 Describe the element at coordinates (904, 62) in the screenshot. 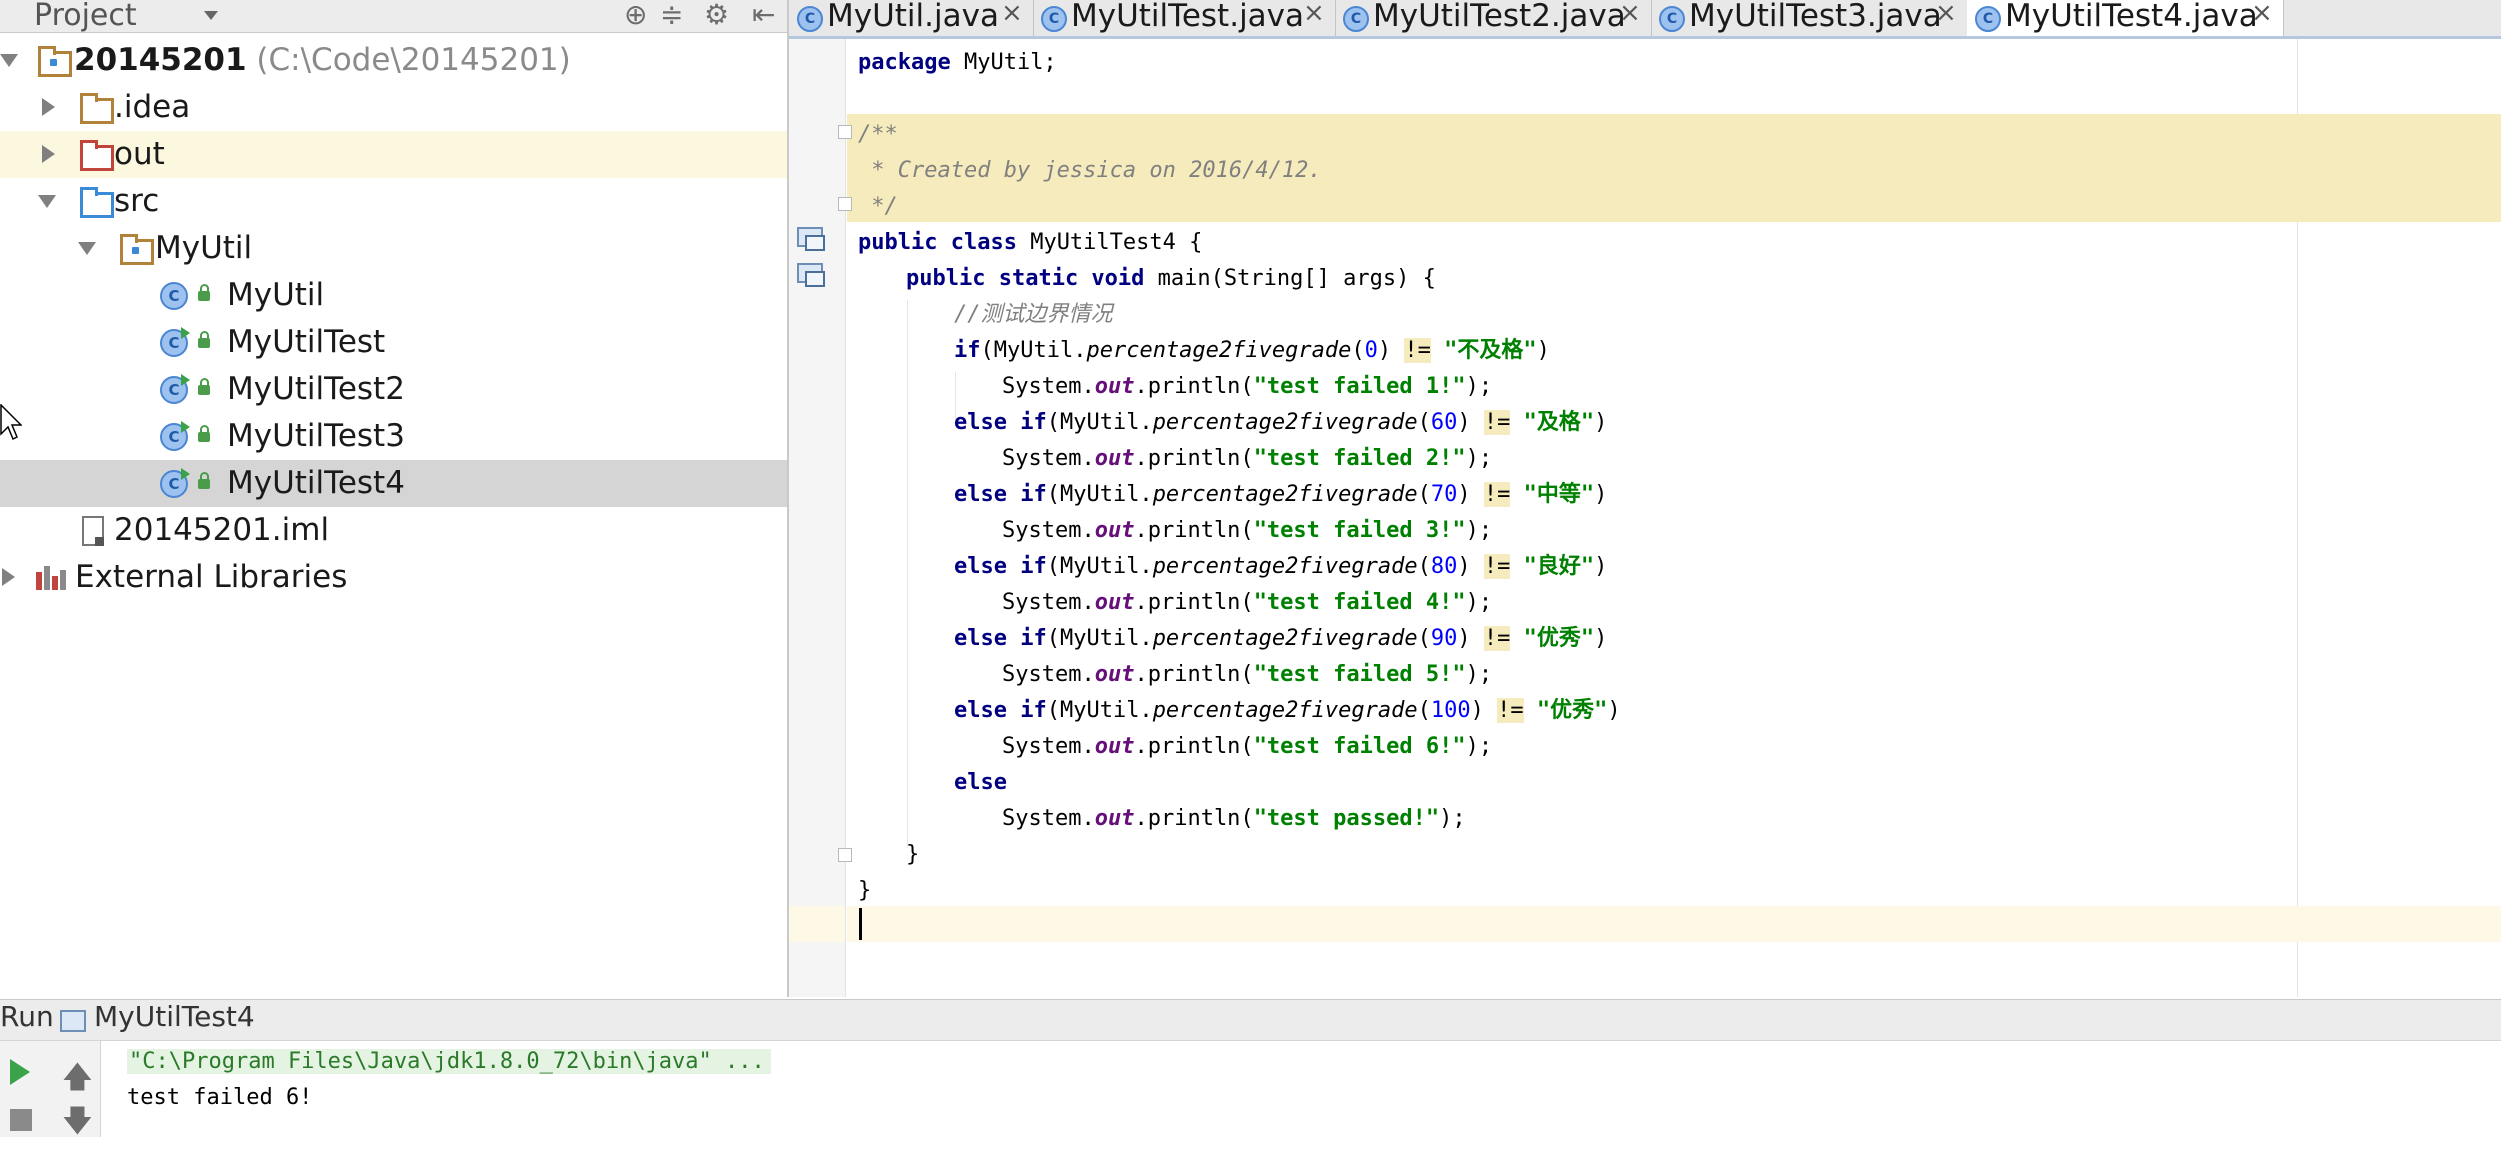

I see `keyword: package` at that location.